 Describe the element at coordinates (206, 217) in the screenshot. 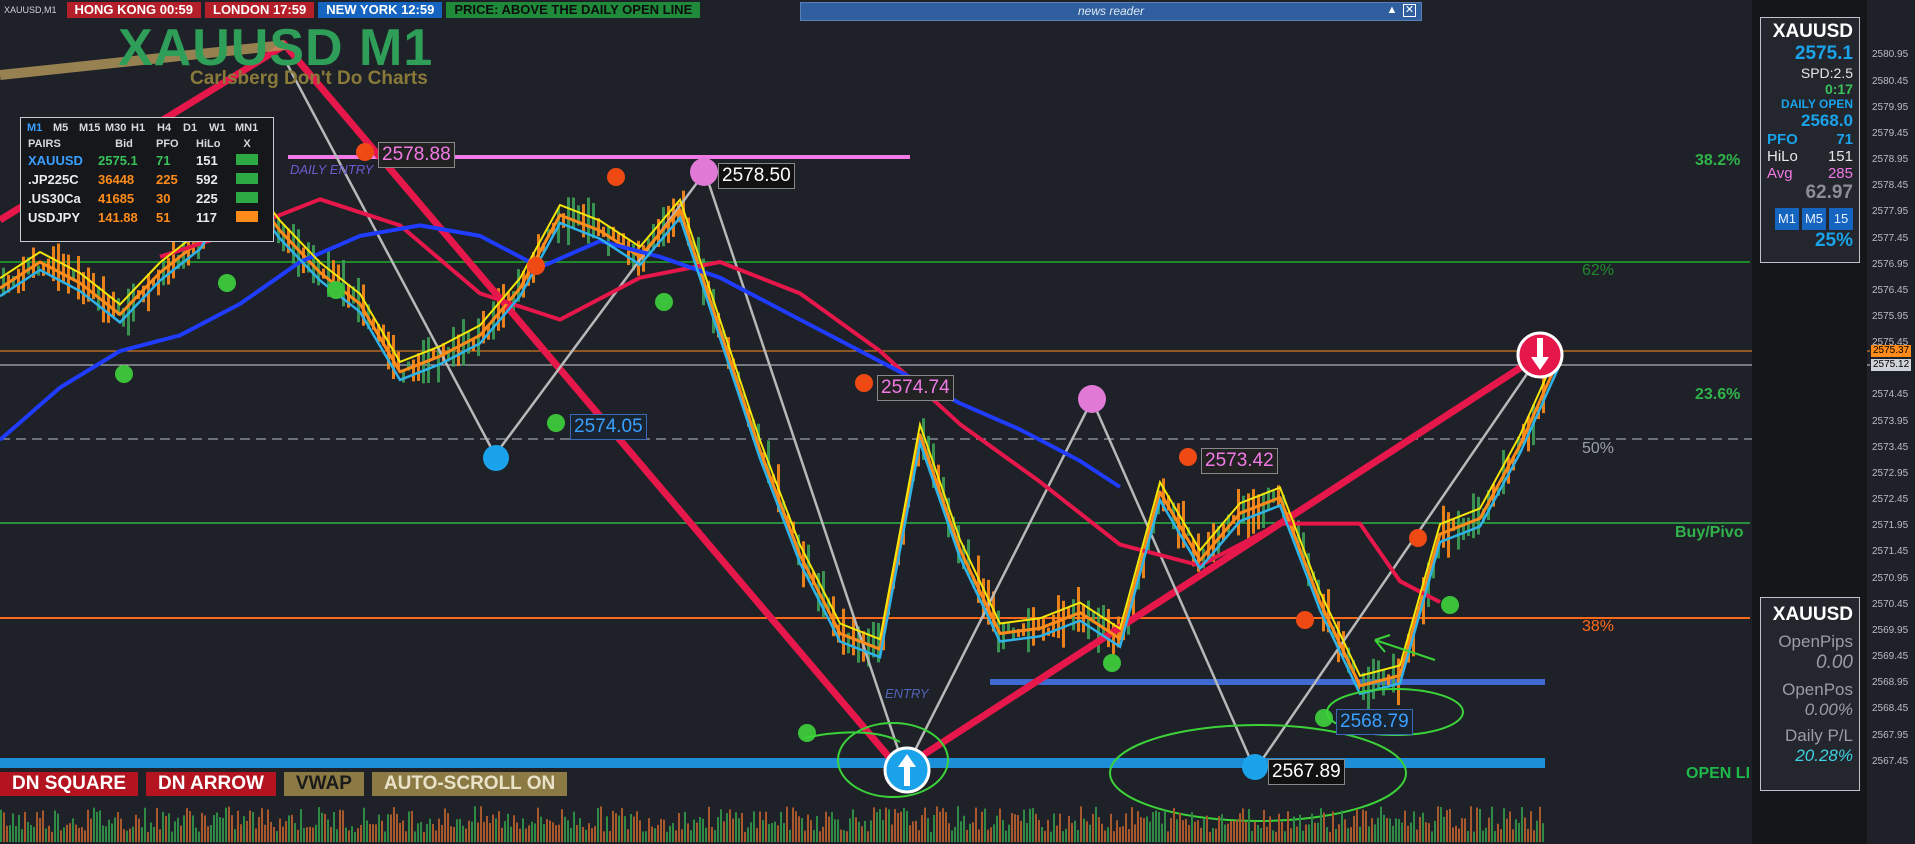

I see `pair-hilo: 117` at that location.